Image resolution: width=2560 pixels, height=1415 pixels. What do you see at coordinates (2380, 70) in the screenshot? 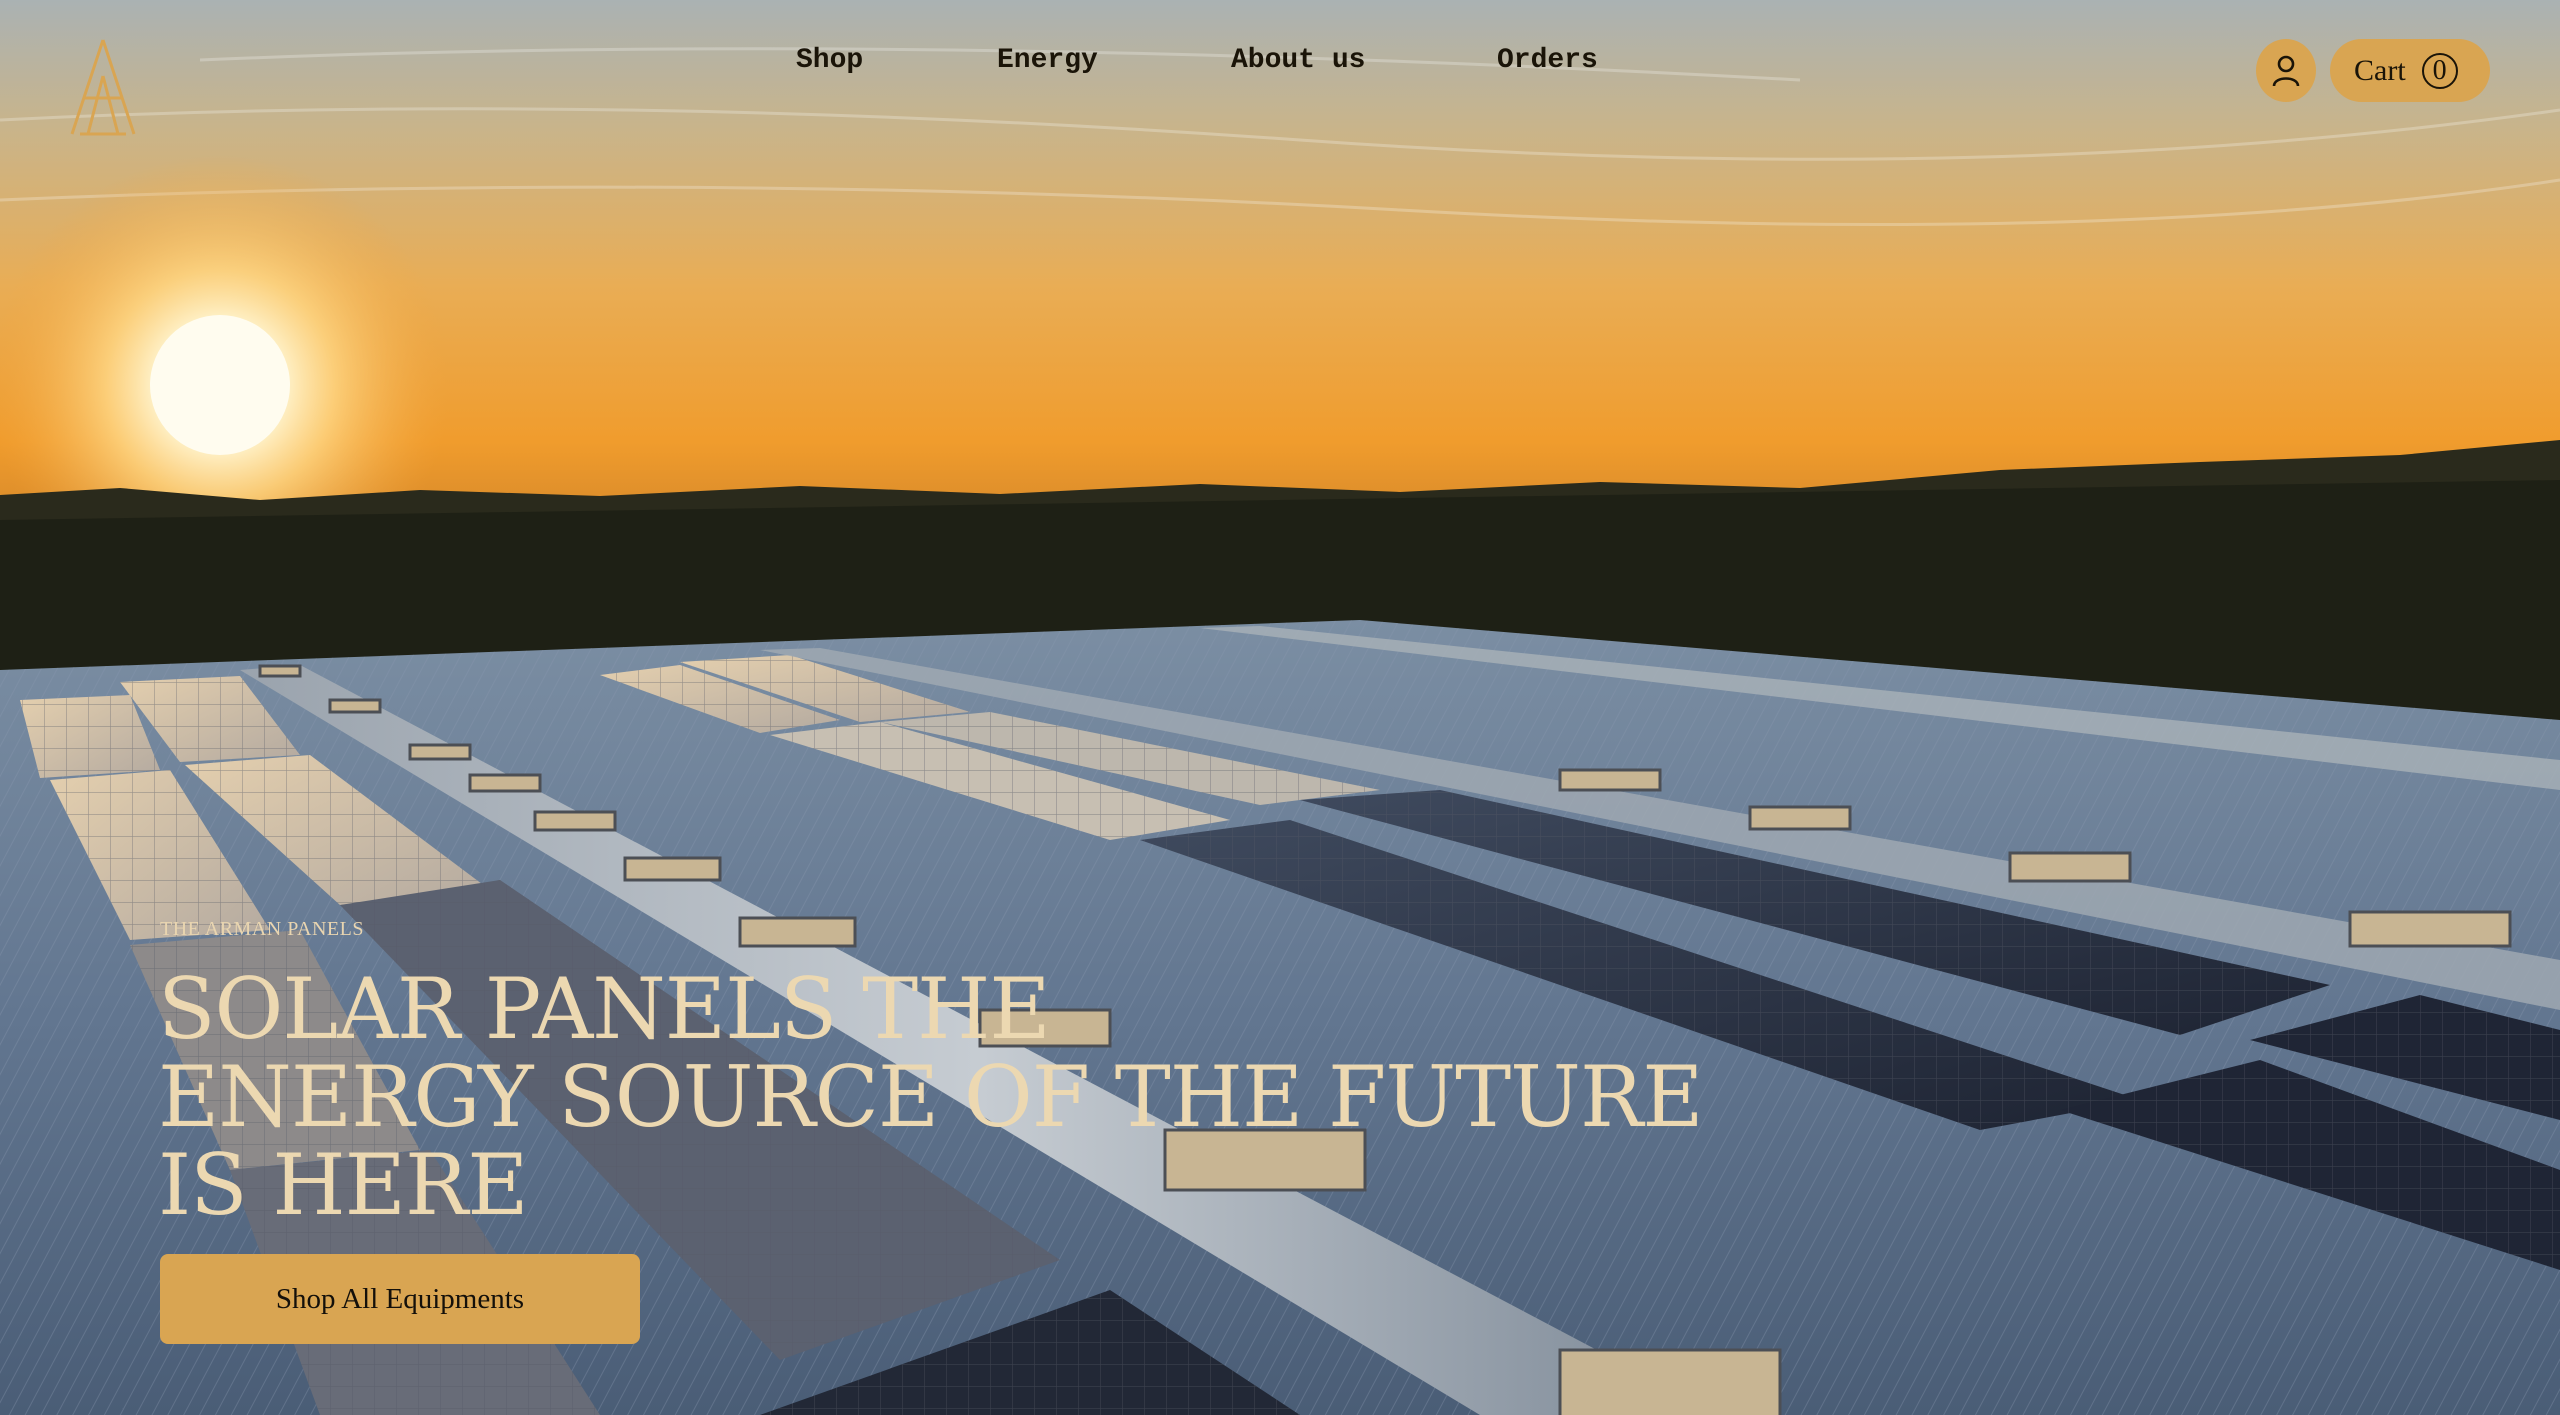
I see `cart-label: Cart` at bounding box center [2380, 70].